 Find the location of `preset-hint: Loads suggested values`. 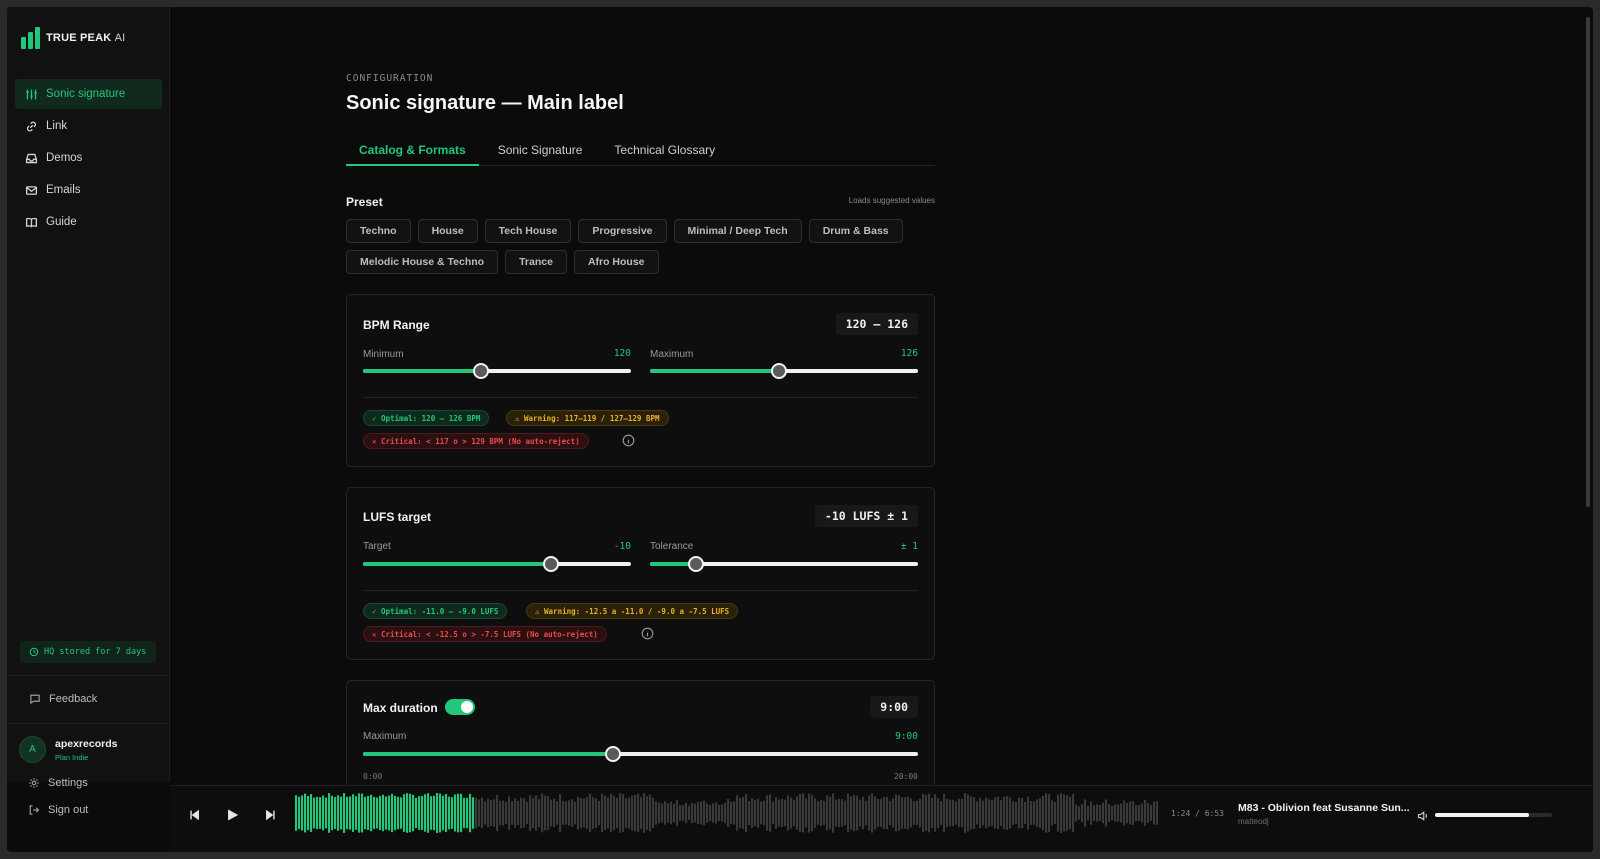

preset-hint: Loads suggested values is located at coordinates (891, 200).